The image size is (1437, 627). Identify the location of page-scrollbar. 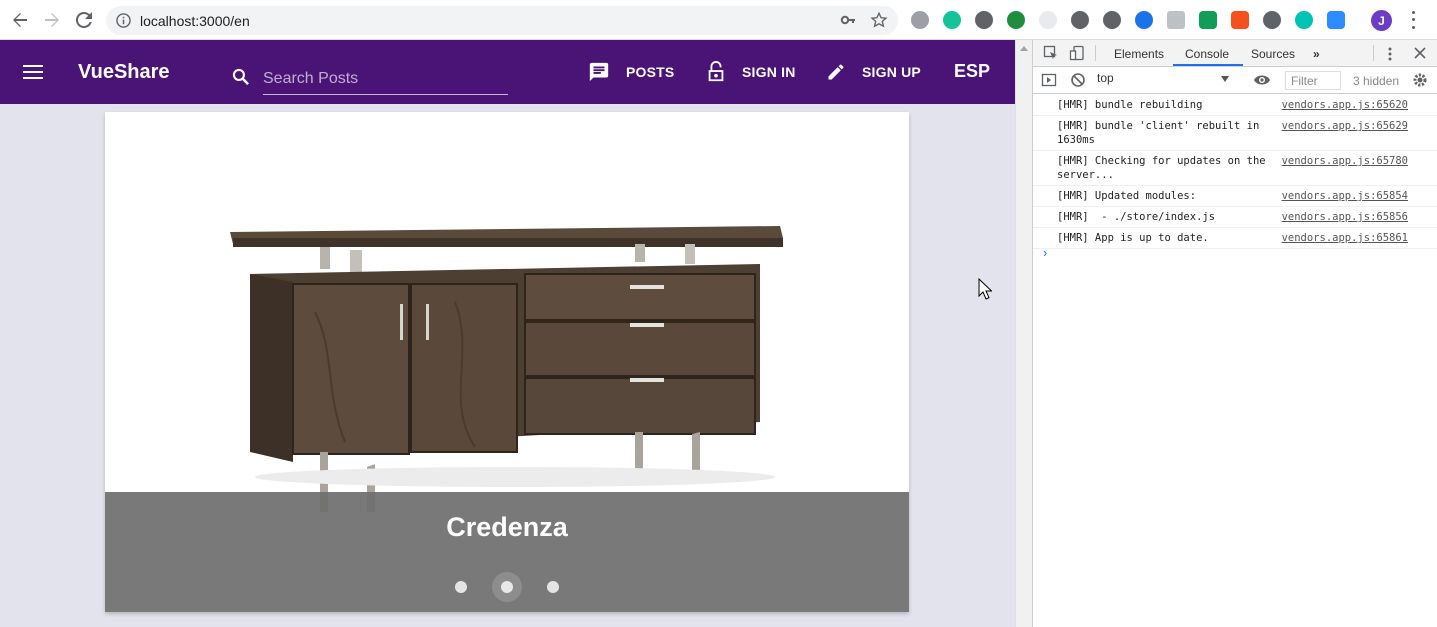
(1023, 333).